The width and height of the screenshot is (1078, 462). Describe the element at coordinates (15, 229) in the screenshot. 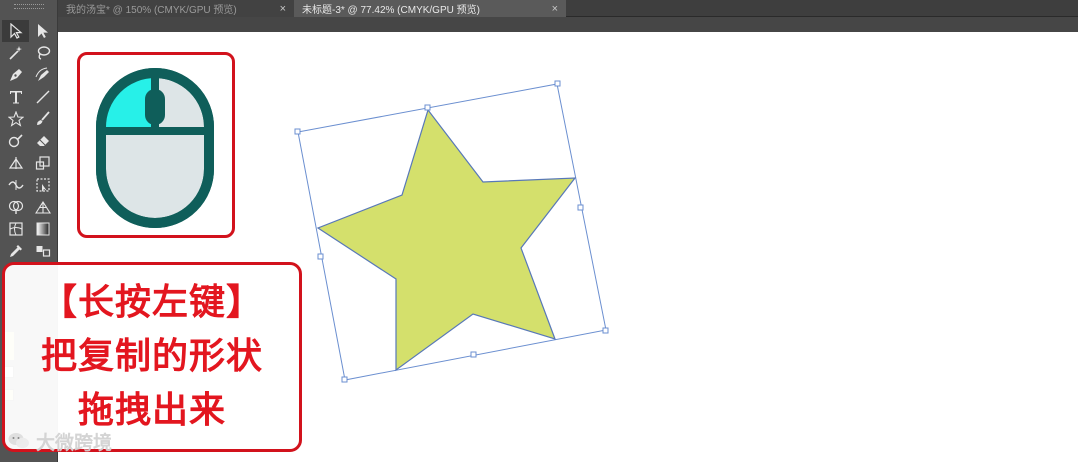

I see `mesh-tool-icon` at that location.